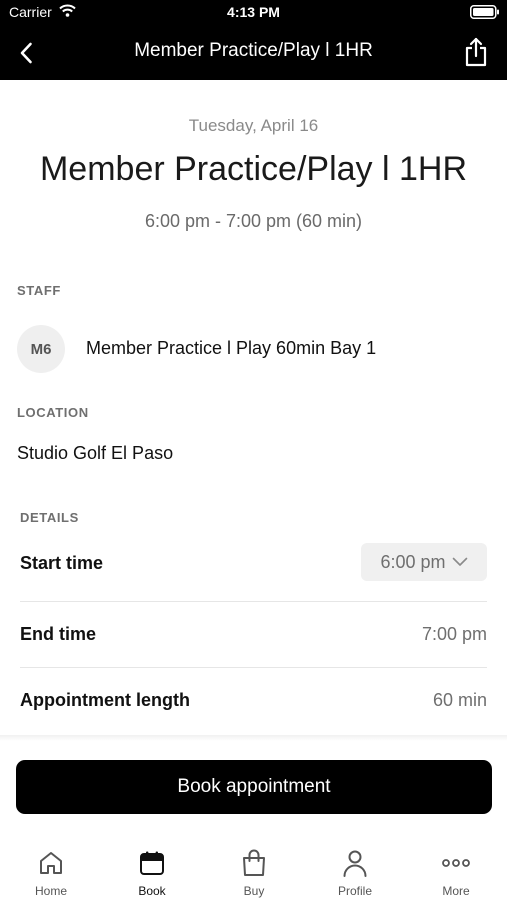  Describe the element at coordinates (95, 453) in the screenshot. I see `location-name: Studio Golf El Paso` at that location.